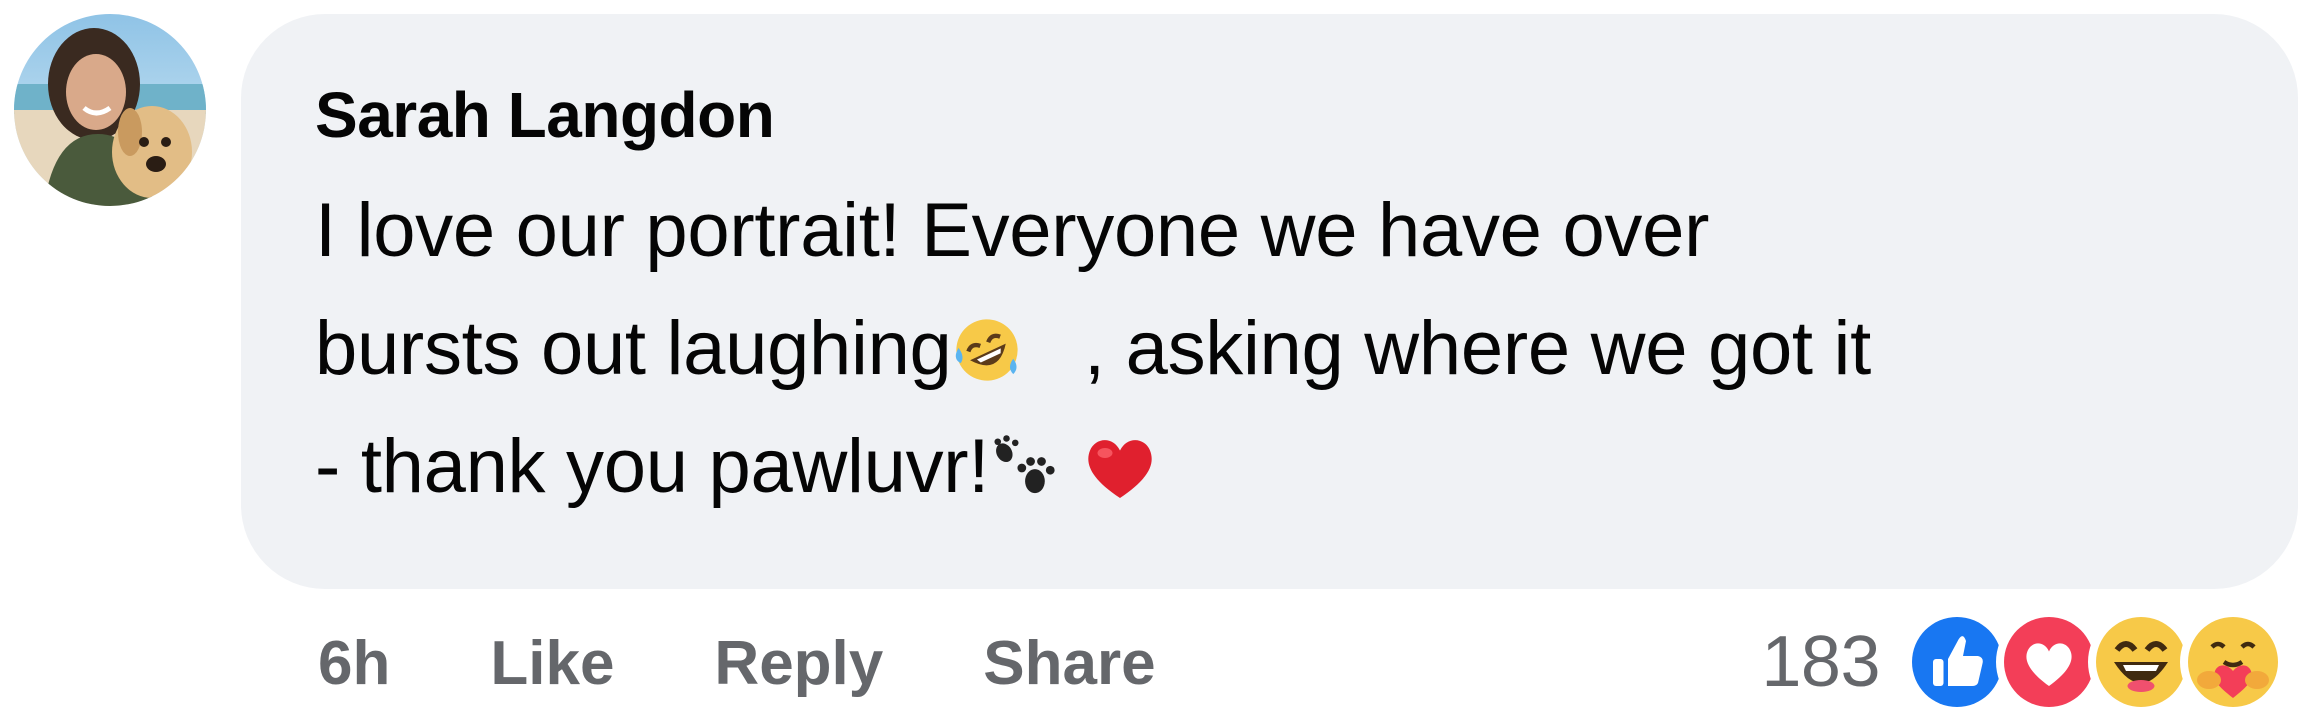 This screenshot has width=2302, height=724. Describe the element at coordinates (552, 663) in the screenshot. I see `like-button: Like` at that location.